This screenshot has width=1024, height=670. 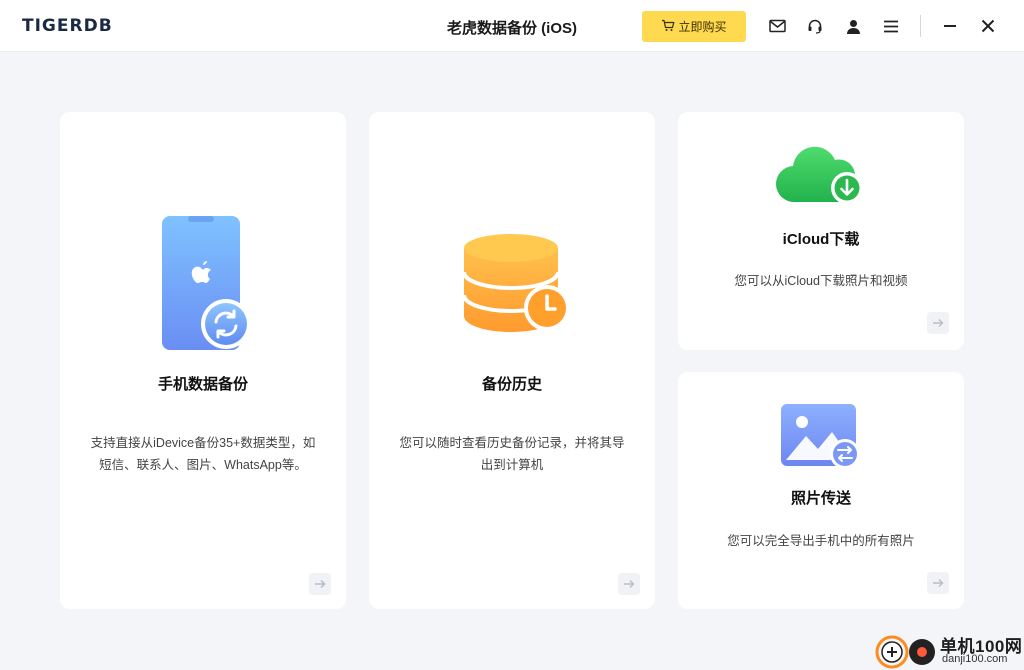 I want to click on card-photo-transfer: 照片传送 您可以完全导出手机中的所有照片, so click(x=821, y=490).